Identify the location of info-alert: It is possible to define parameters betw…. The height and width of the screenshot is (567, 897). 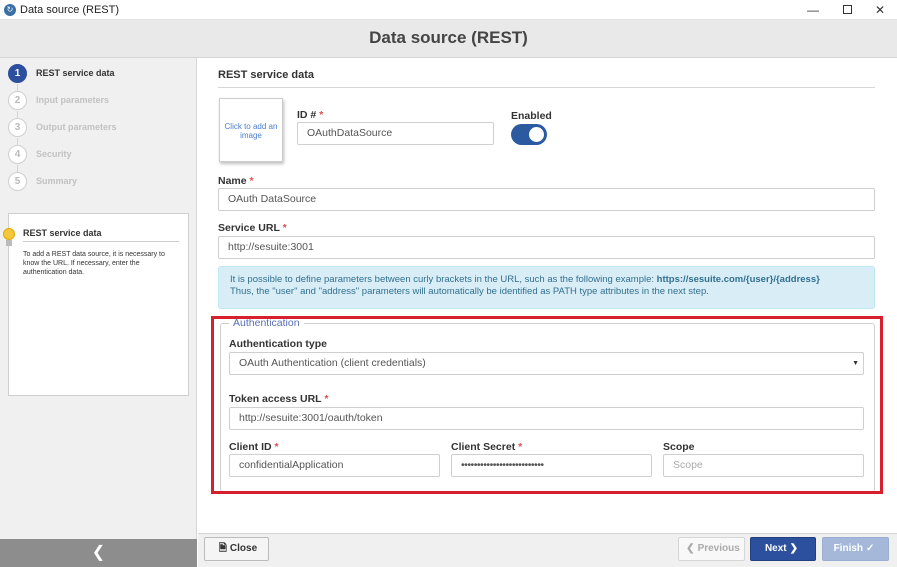
(546, 287).